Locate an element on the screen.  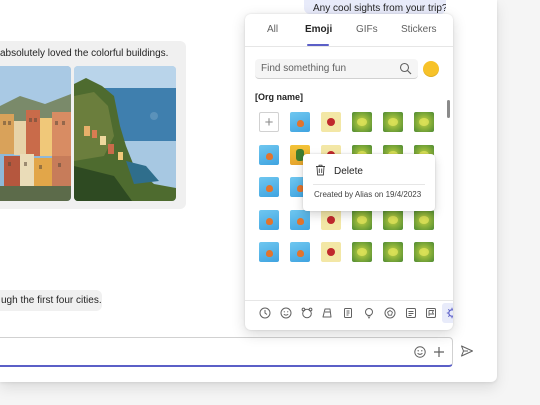
tab-all: All is located at coordinates (272, 29).